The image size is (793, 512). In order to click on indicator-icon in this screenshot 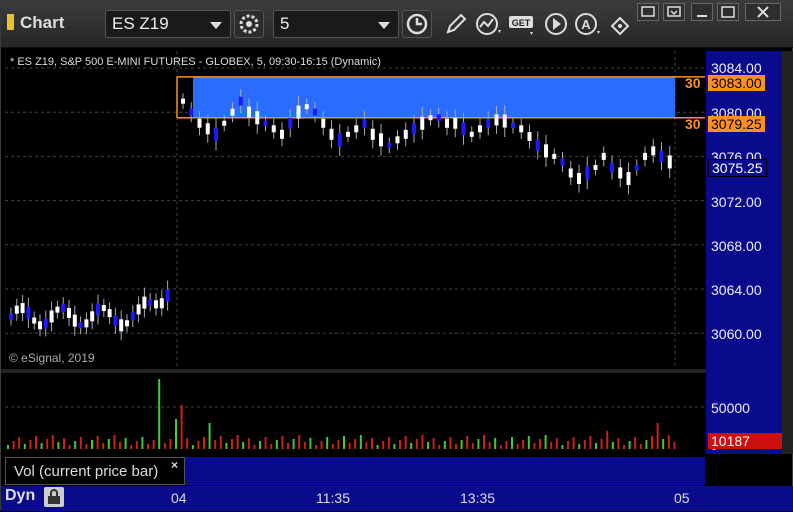, I will do `click(488, 24)`.